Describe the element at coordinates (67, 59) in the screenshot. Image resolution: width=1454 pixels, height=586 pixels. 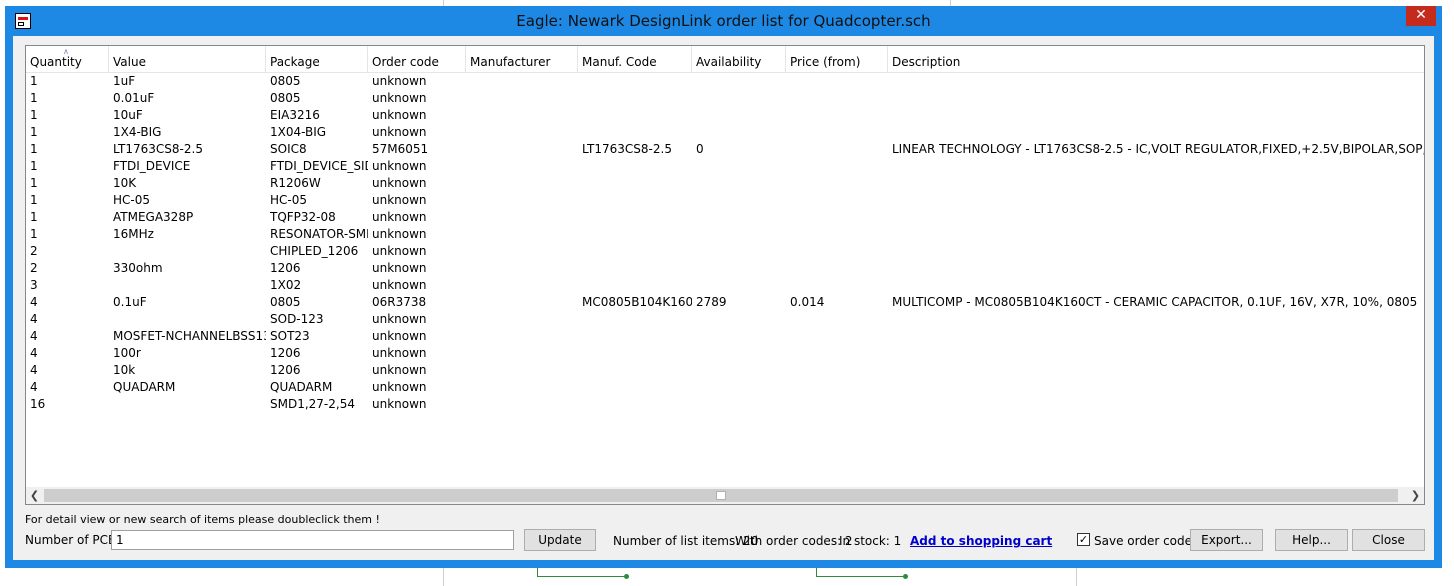
I see `column-header: Quantity ∧` at that location.